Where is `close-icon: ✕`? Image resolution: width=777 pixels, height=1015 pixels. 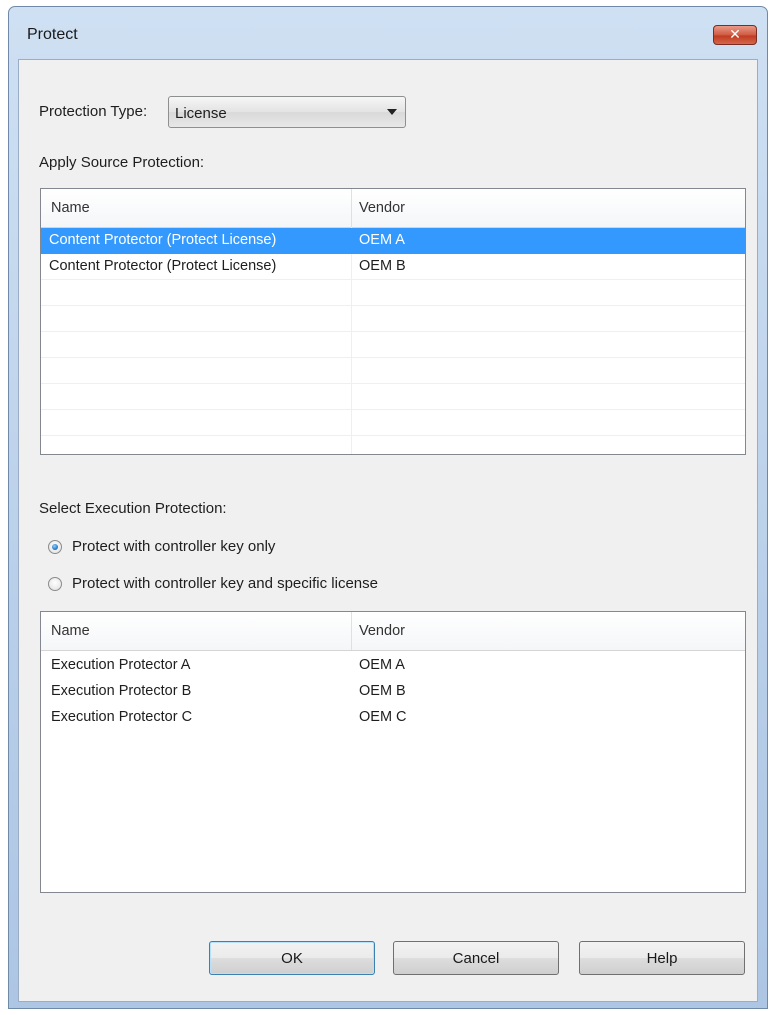
close-icon: ✕ is located at coordinates (735, 34).